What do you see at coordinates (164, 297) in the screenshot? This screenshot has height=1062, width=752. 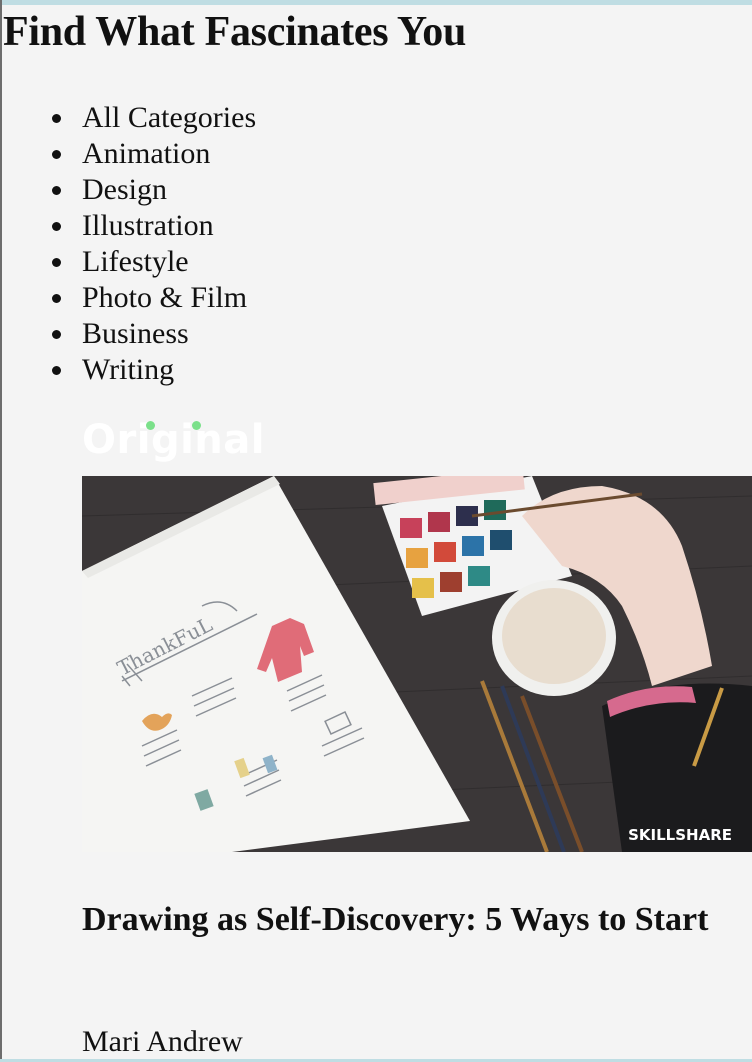 I see `category-link-photo-film: Photo & Film` at bounding box center [164, 297].